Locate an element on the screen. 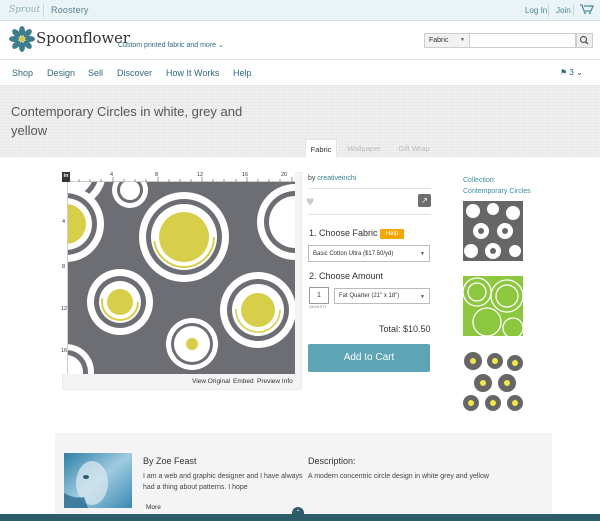  flag-icon: ⚑ is located at coordinates (564, 72).